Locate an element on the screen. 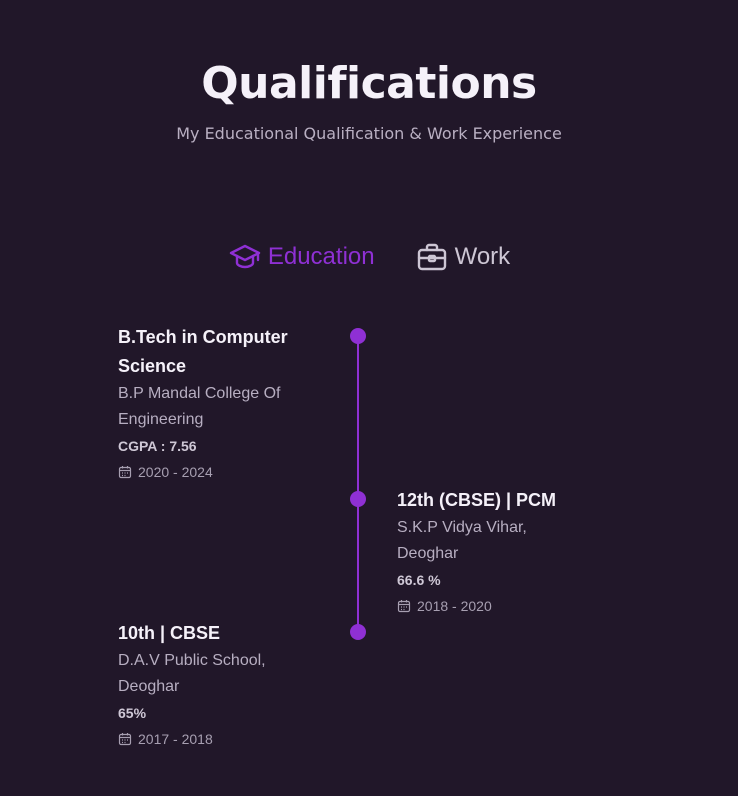 The image size is (738, 796). entry-score: 65% is located at coordinates (132, 713).